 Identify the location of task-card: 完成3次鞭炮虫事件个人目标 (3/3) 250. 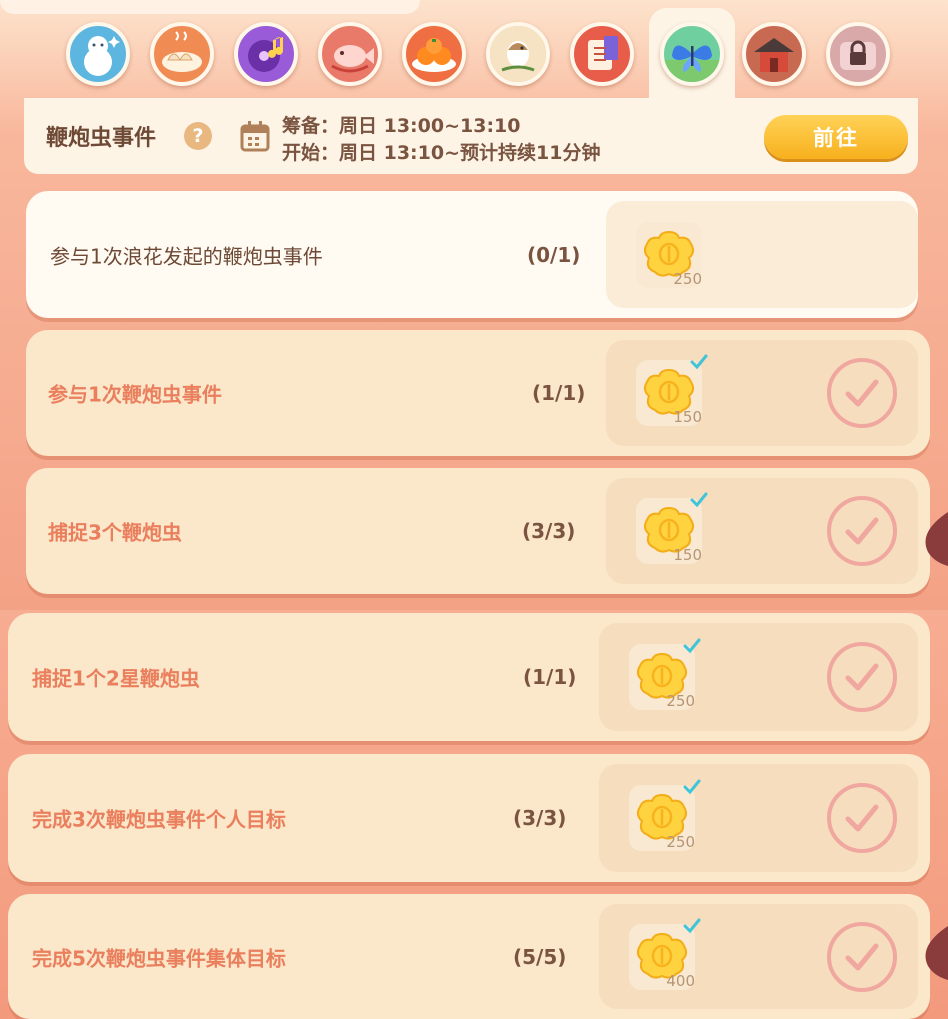
(469, 818).